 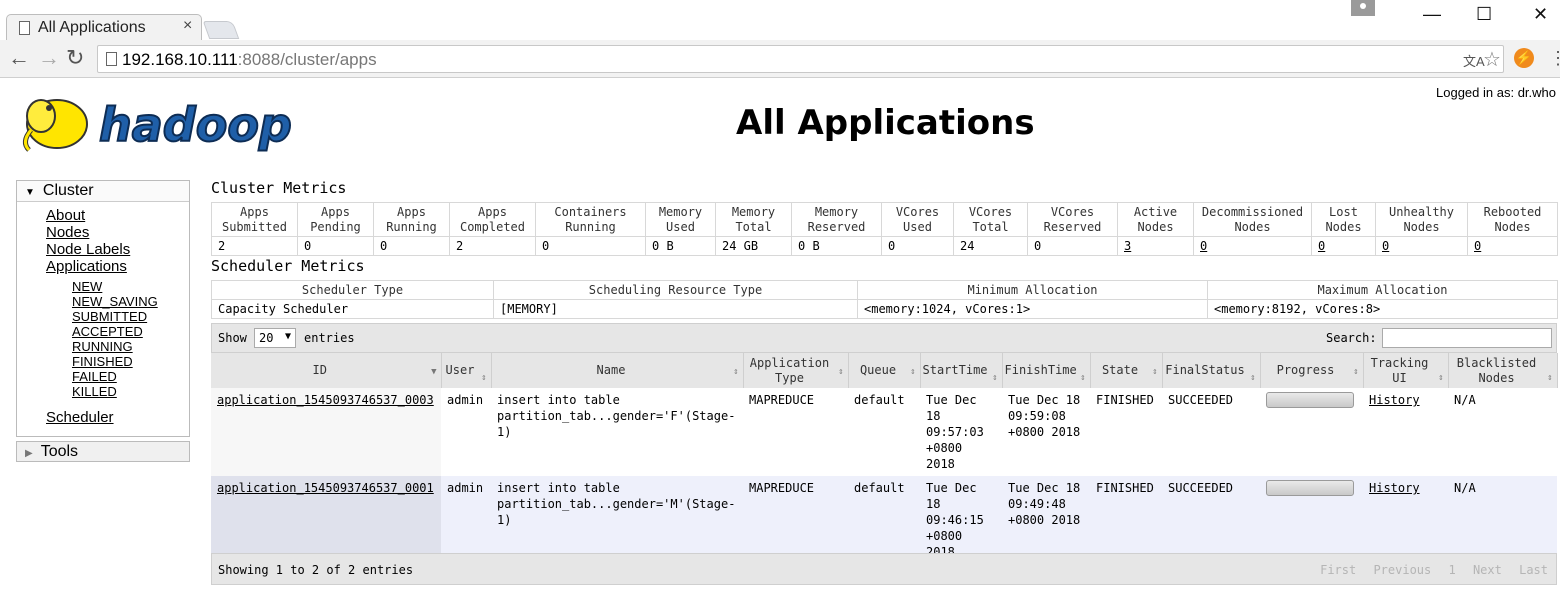 What do you see at coordinates (411, 219) in the screenshot?
I see `metric-header: Apps Running` at bounding box center [411, 219].